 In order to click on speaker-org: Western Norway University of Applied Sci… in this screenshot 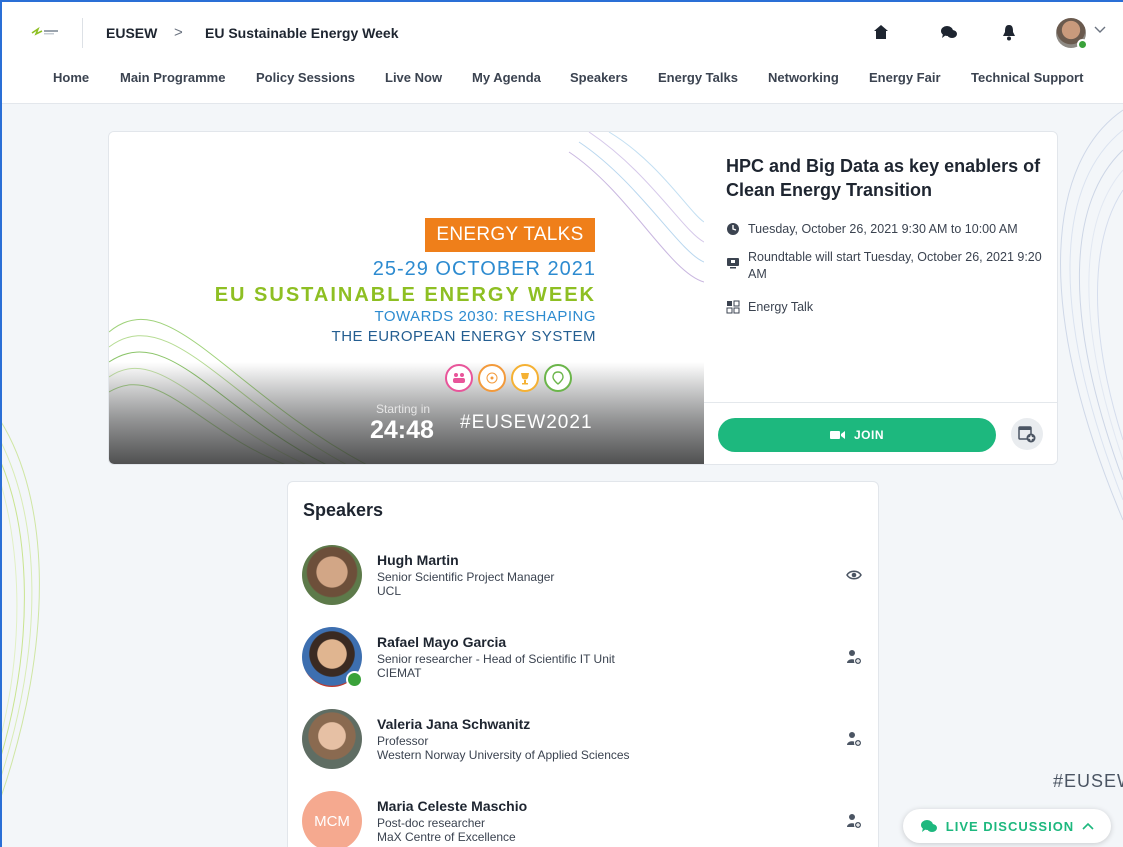, I will do `click(503, 755)`.